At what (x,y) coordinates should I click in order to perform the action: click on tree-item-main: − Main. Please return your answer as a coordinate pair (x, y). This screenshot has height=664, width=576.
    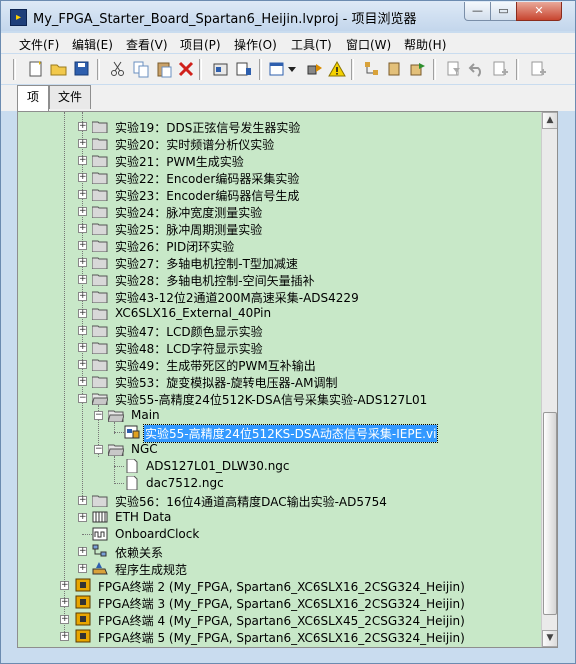
    Looking at the image, I should click on (278, 415).